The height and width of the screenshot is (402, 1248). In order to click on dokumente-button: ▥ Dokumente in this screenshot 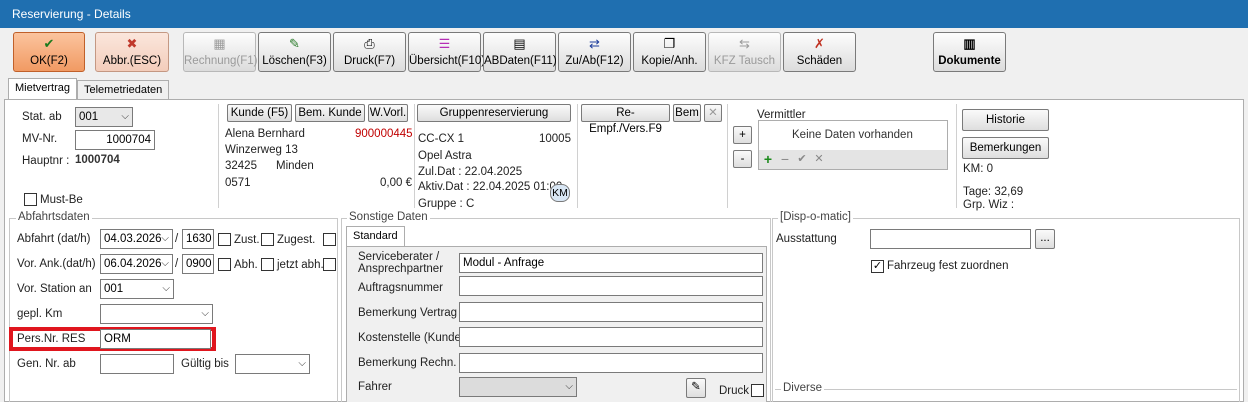, I will do `click(969, 52)`.